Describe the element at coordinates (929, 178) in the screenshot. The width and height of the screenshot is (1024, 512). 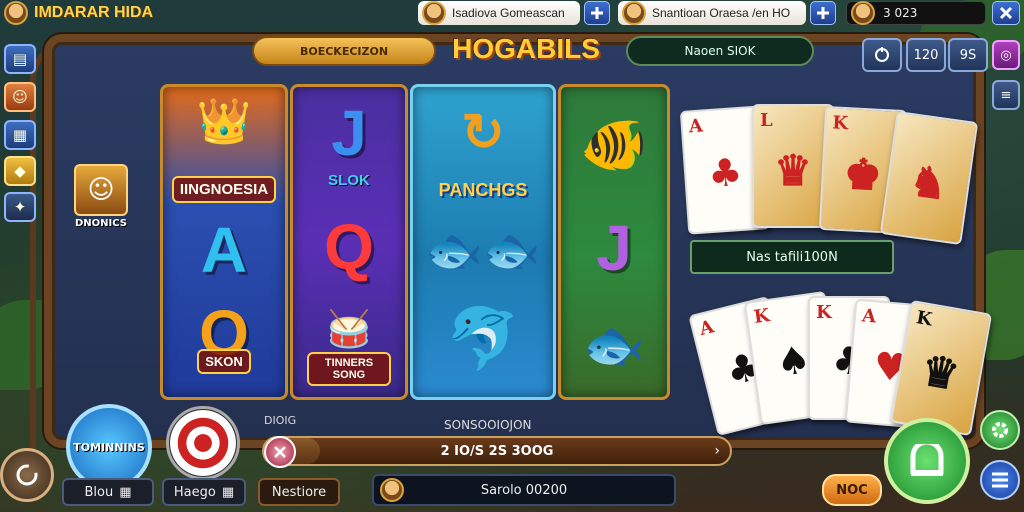
I see `playing-card: ♞` at that location.